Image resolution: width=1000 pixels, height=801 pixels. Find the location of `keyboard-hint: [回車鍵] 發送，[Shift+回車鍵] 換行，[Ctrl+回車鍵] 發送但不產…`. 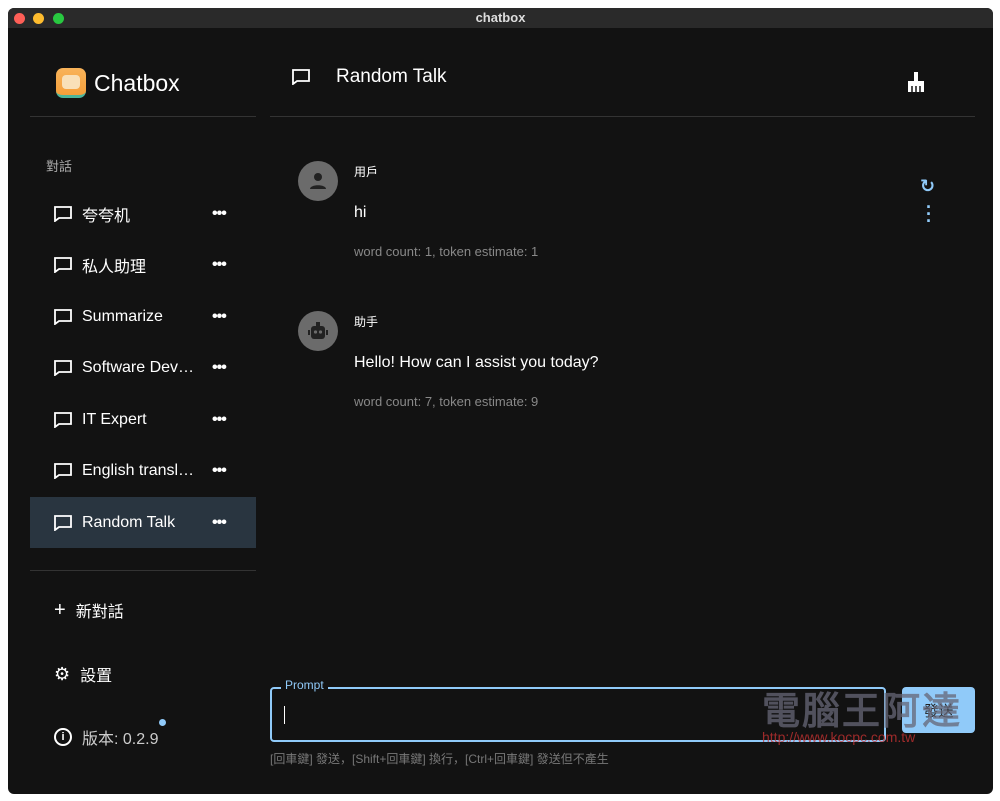

keyboard-hint: [回車鍵] 發送，[Shift+回車鍵] 換行，[Ctrl+回車鍵] 發送但不產… is located at coordinates (439, 759).